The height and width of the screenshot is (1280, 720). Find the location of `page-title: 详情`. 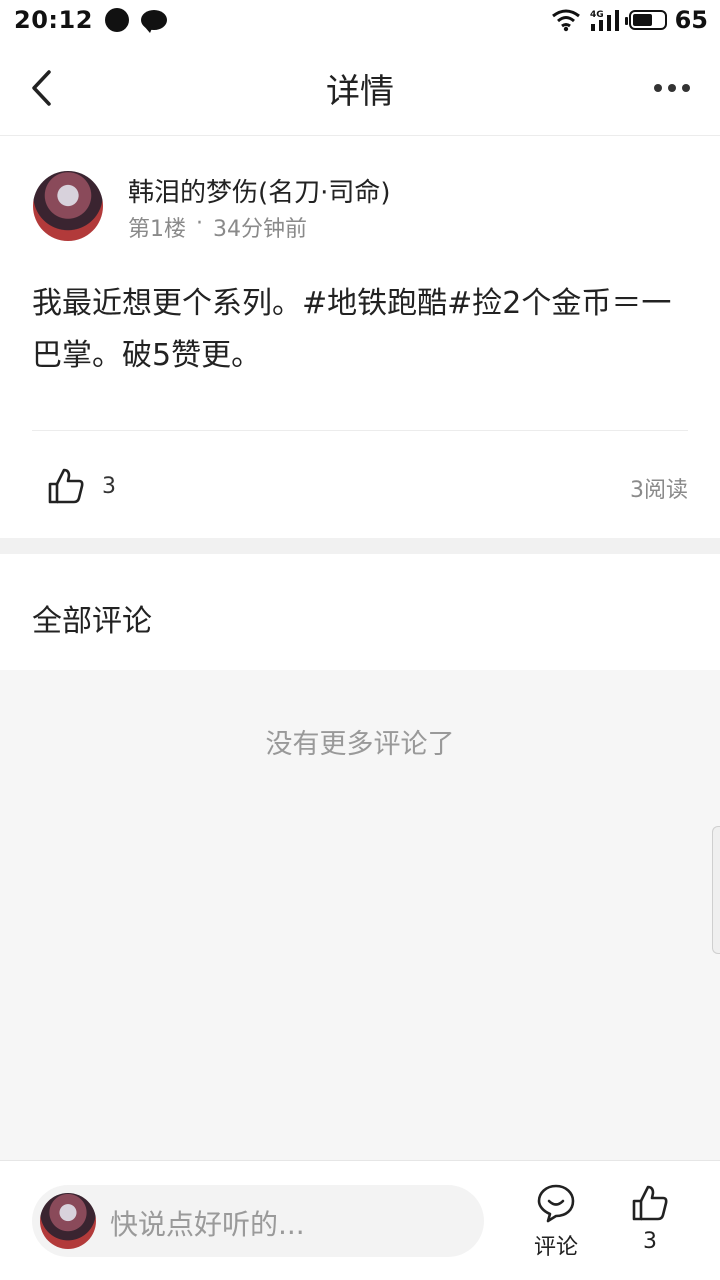

page-title: 详情 is located at coordinates (360, 92).